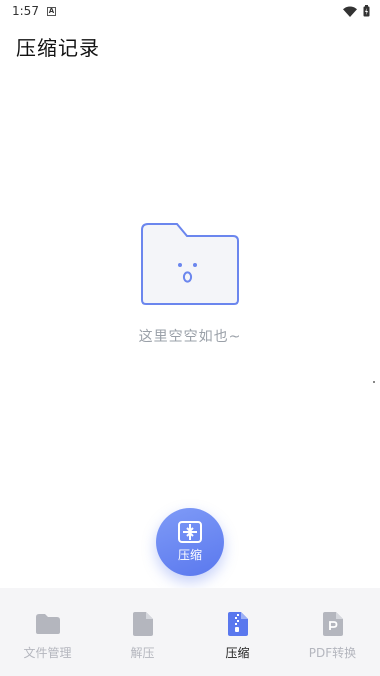  What do you see at coordinates (366, 11) in the screenshot?
I see `battery-icon` at bounding box center [366, 11].